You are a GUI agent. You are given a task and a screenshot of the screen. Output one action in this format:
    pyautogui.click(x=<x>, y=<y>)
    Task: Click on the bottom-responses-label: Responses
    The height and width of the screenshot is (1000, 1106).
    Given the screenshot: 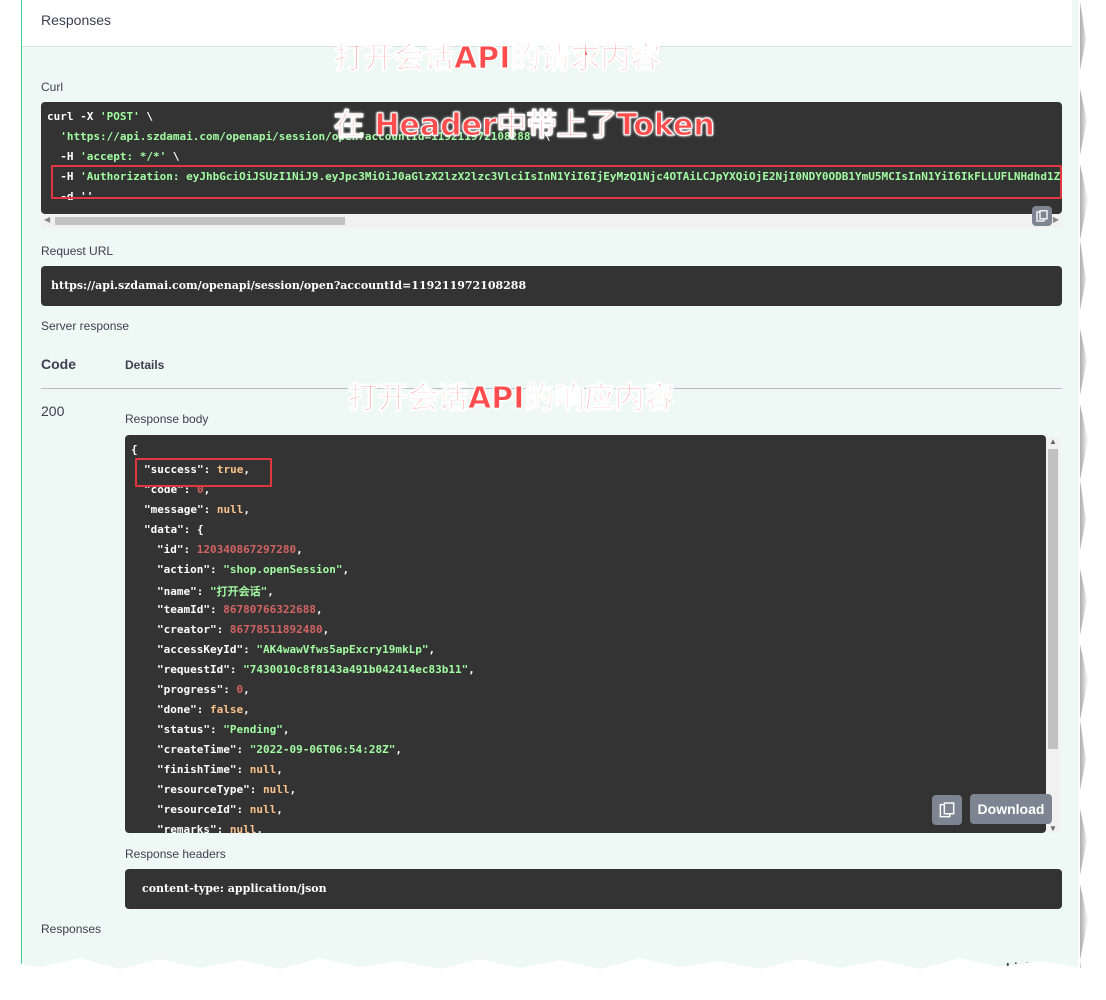 What is the action you would take?
    pyautogui.click(x=71, y=929)
    